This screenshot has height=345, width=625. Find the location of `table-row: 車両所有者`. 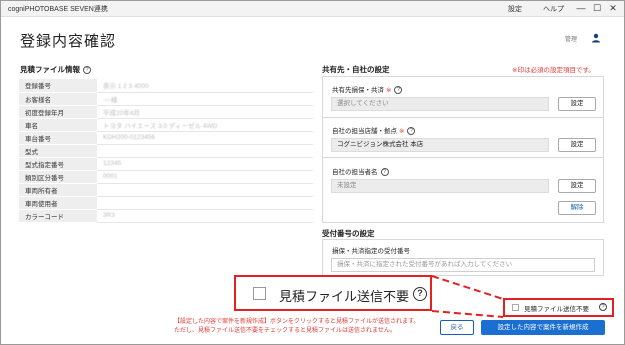

table-row: 車両所有者 is located at coordinates (166, 190).